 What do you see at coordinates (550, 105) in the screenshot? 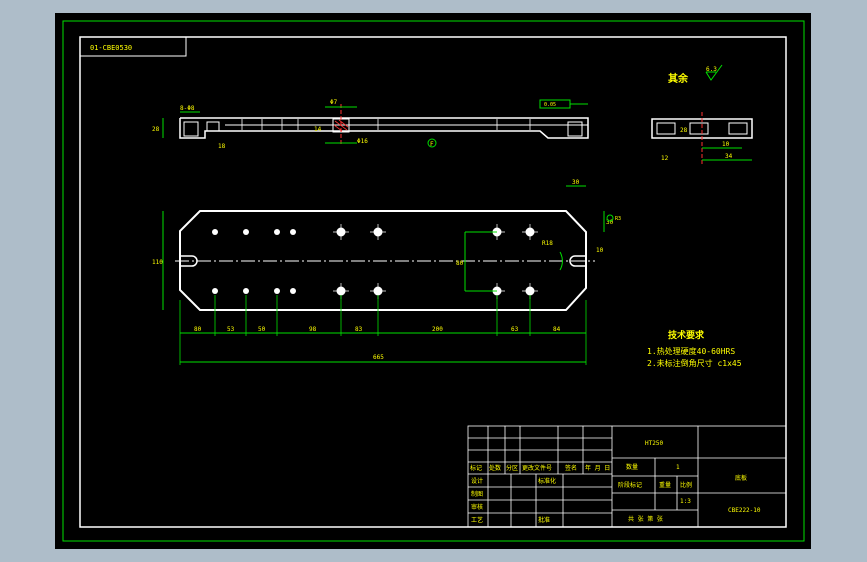
I see `tolerance-label: 0.05` at bounding box center [550, 105].